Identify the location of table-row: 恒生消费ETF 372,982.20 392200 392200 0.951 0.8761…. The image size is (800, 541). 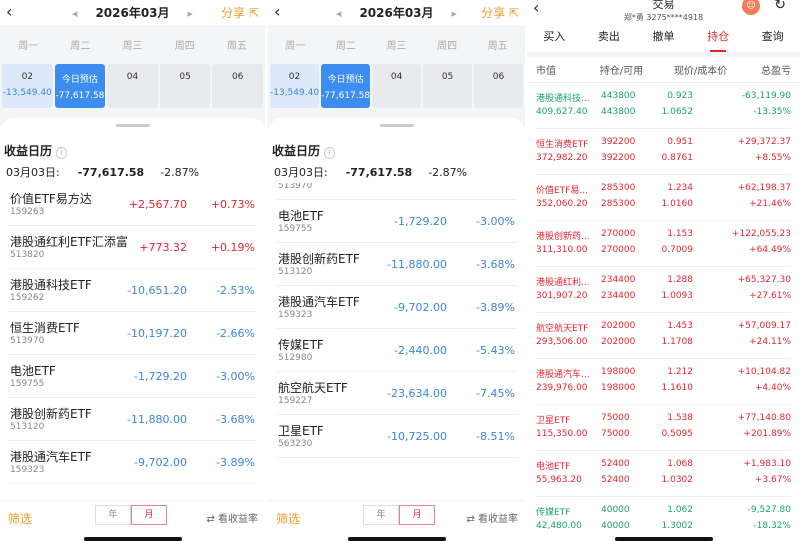
(663, 152).